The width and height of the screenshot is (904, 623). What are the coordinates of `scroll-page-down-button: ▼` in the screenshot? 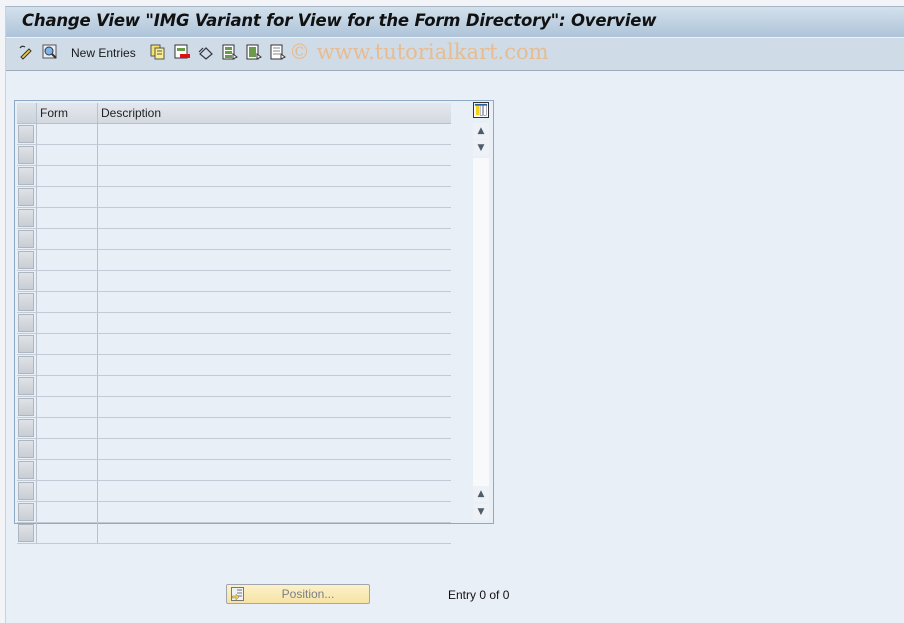 It's located at (481, 512).